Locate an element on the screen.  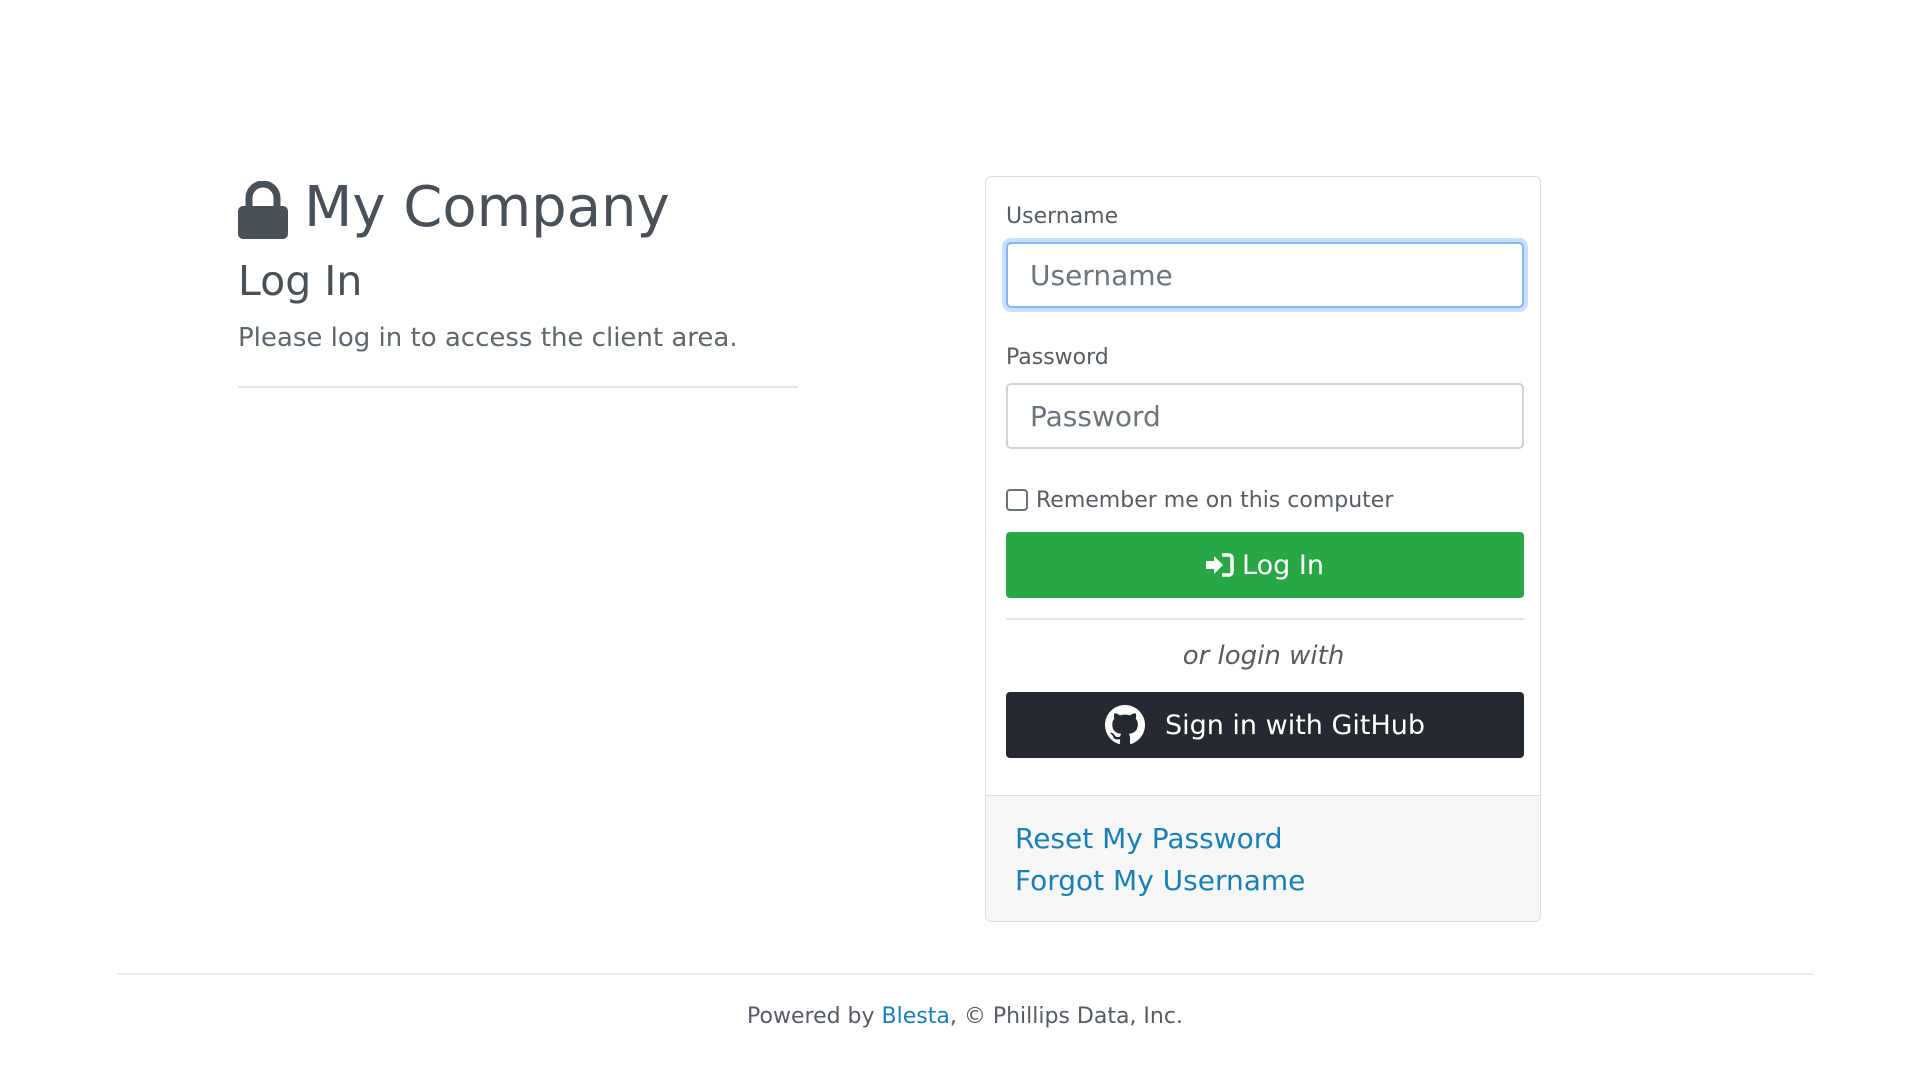
github-button-label: Sign in with GitHub is located at coordinates (1295, 725).